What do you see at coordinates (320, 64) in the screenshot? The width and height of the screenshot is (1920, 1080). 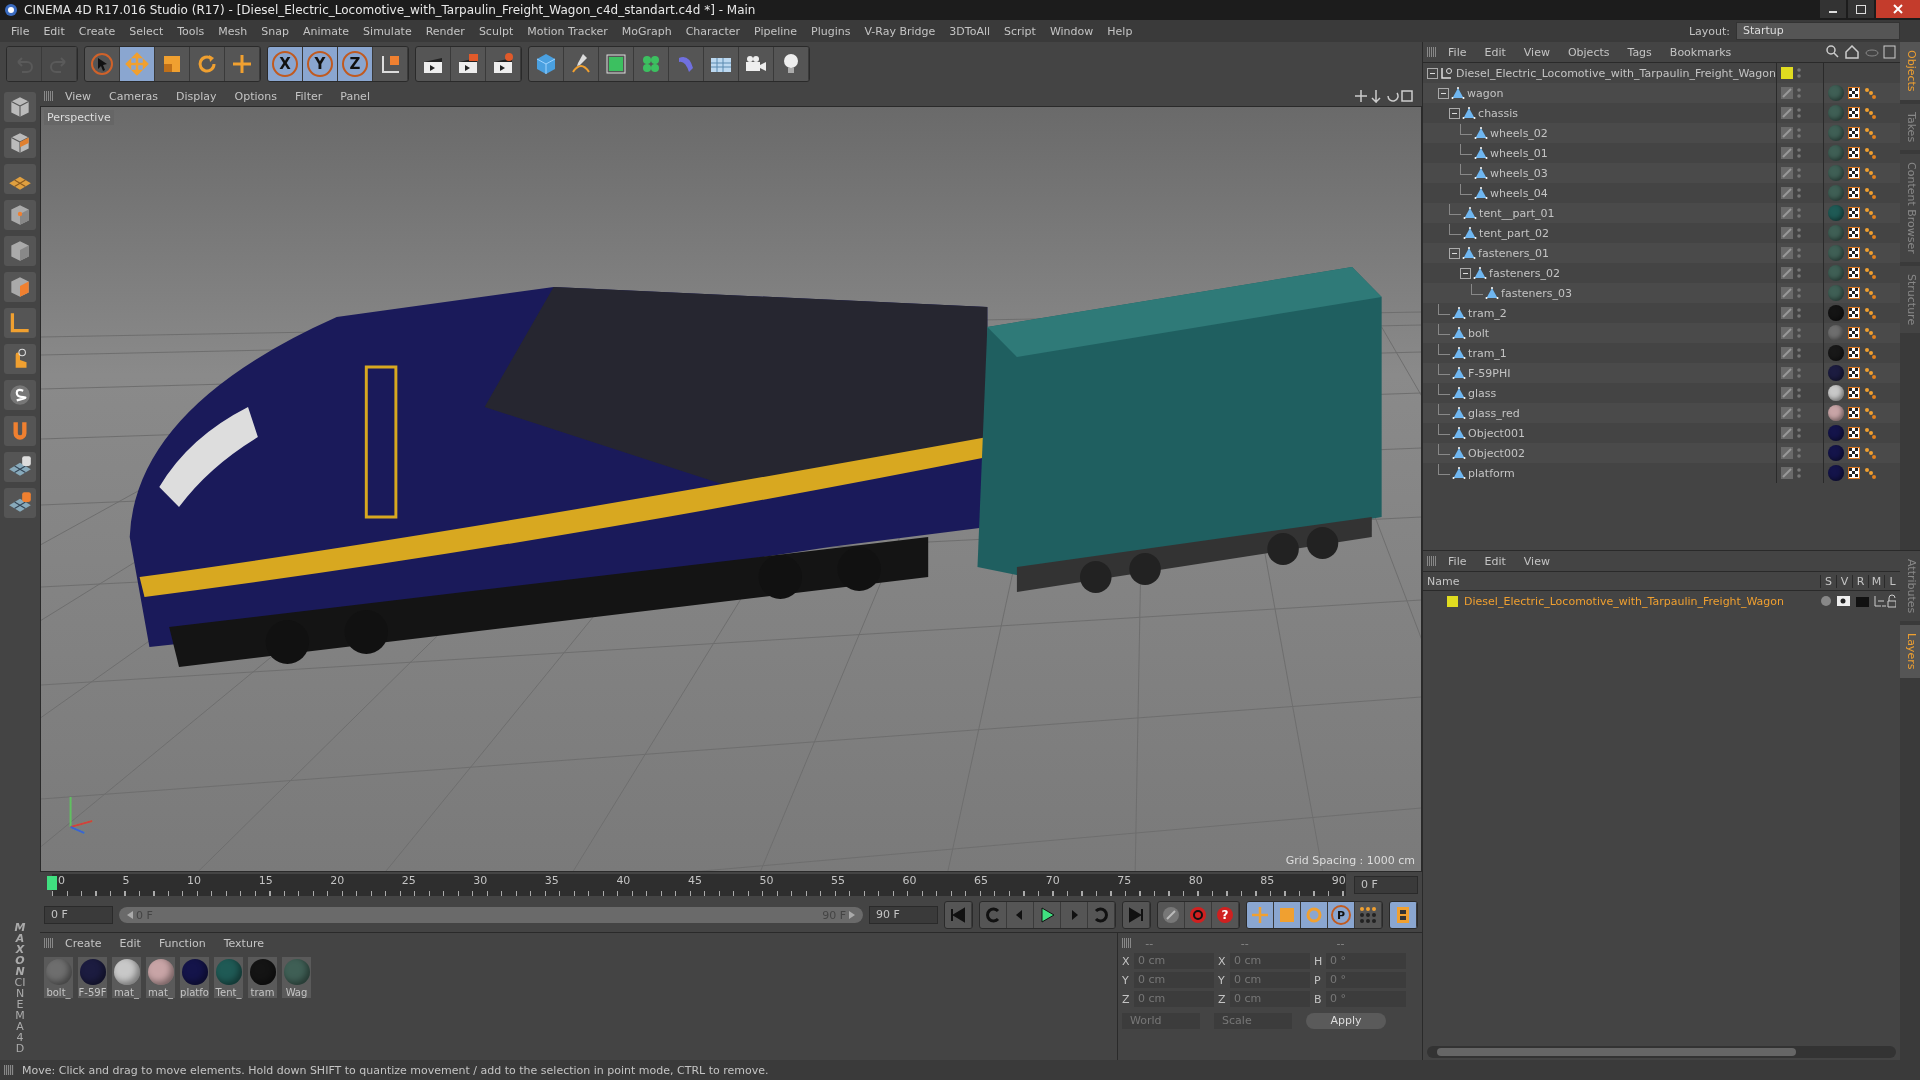 I see `axis-lock-button: Y` at bounding box center [320, 64].